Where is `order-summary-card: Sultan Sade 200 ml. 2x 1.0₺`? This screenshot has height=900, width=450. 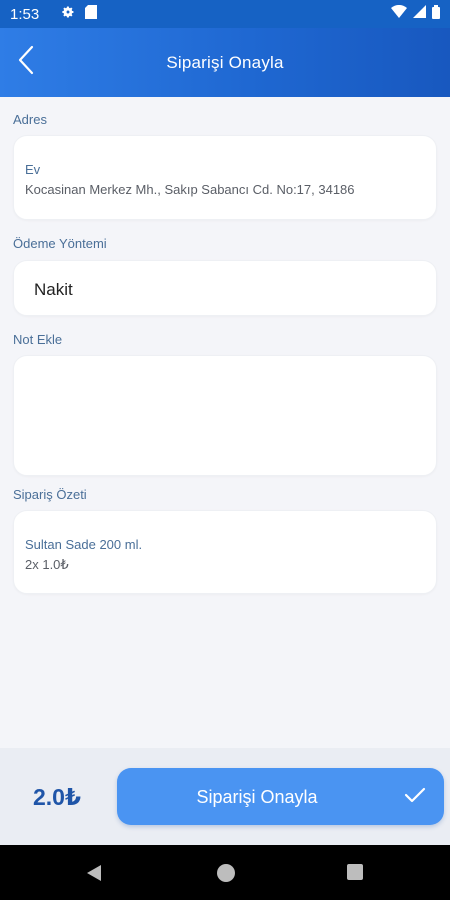
order-summary-card: Sultan Sade 200 ml. 2x 1.0₺ is located at coordinates (225, 552).